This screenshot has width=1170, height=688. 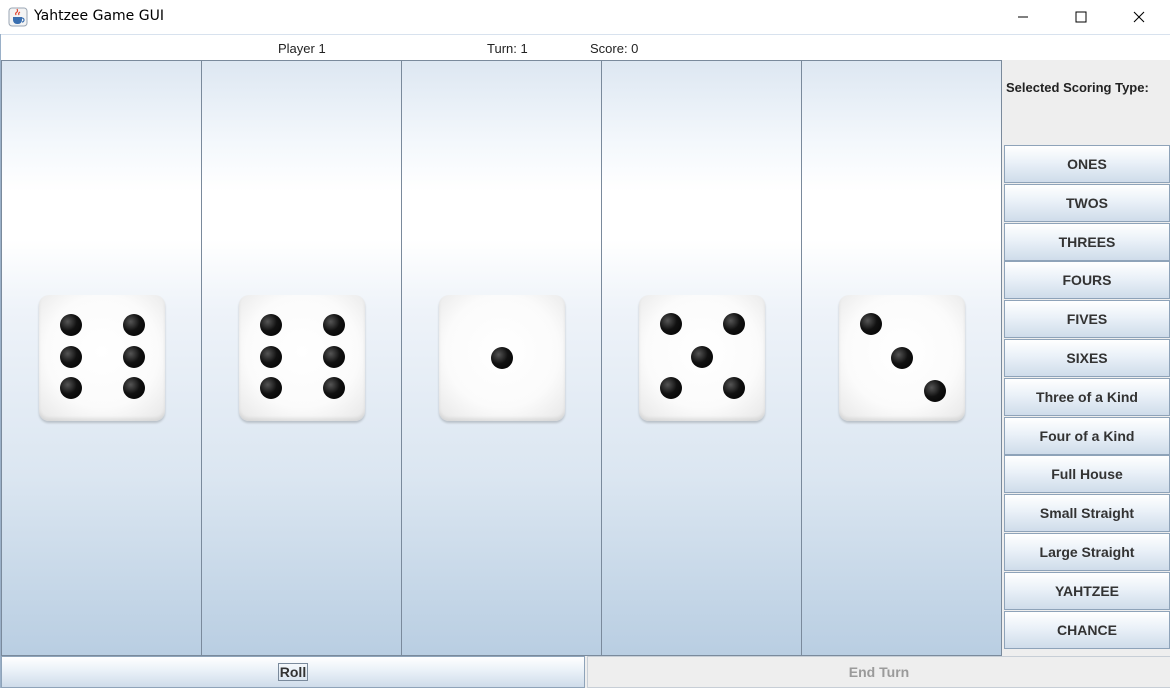 I want to click on score-button-label: THREES, so click(x=1087, y=241).